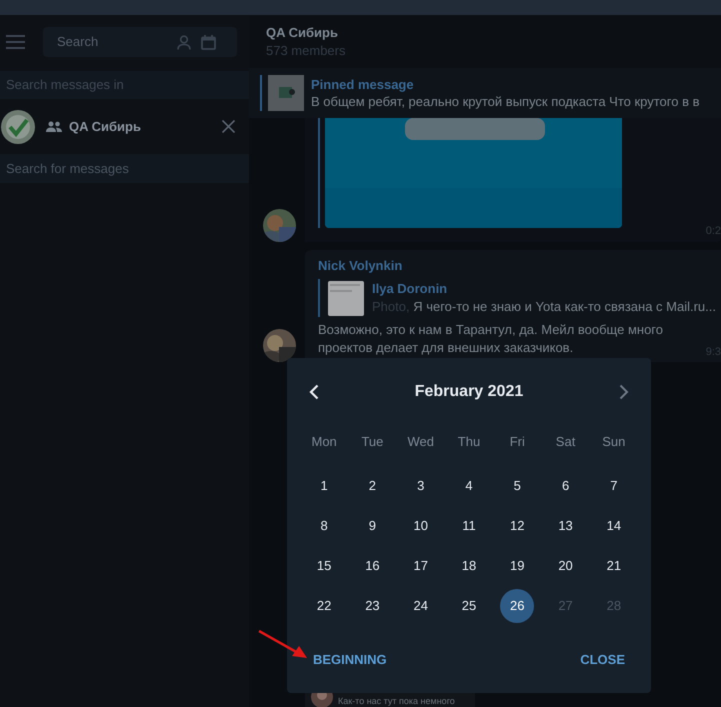 Image resolution: width=721 pixels, height=707 pixels. I want to click on chevron-right-icon, so click(623, 392).